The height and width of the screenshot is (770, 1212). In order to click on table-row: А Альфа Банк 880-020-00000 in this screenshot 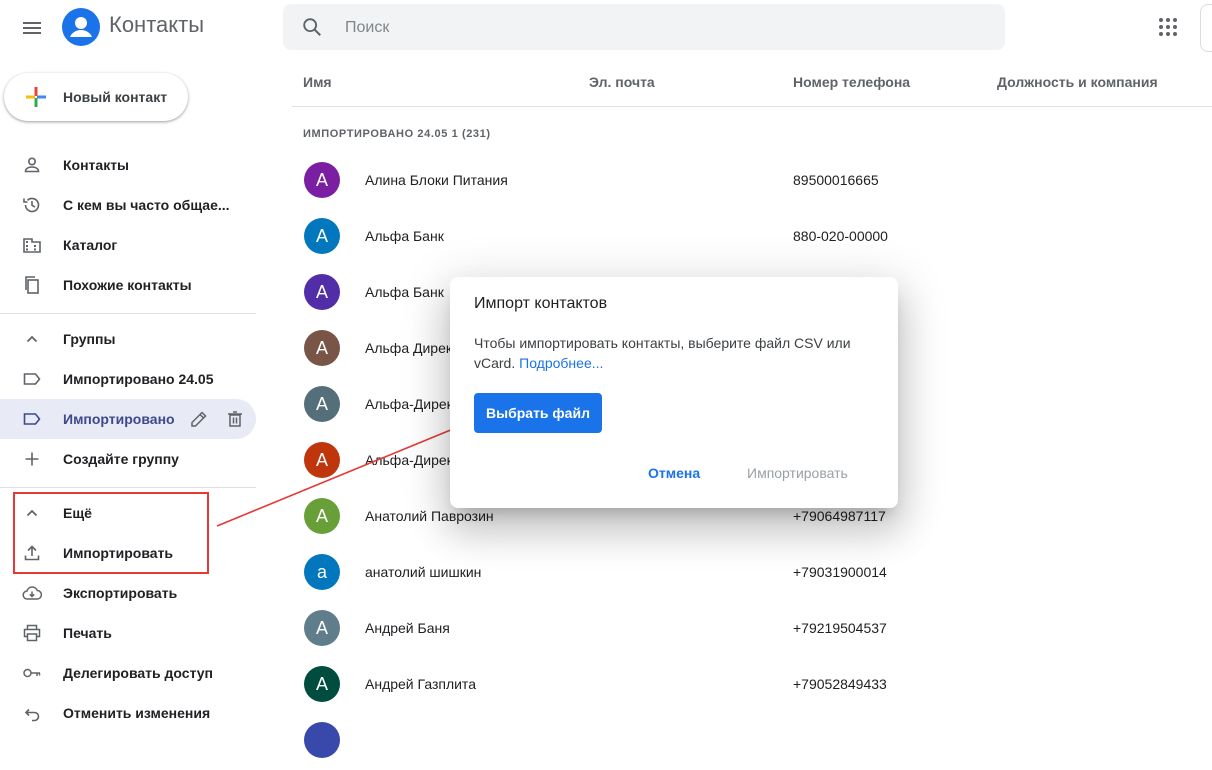, I will do `click(752, 238)`.